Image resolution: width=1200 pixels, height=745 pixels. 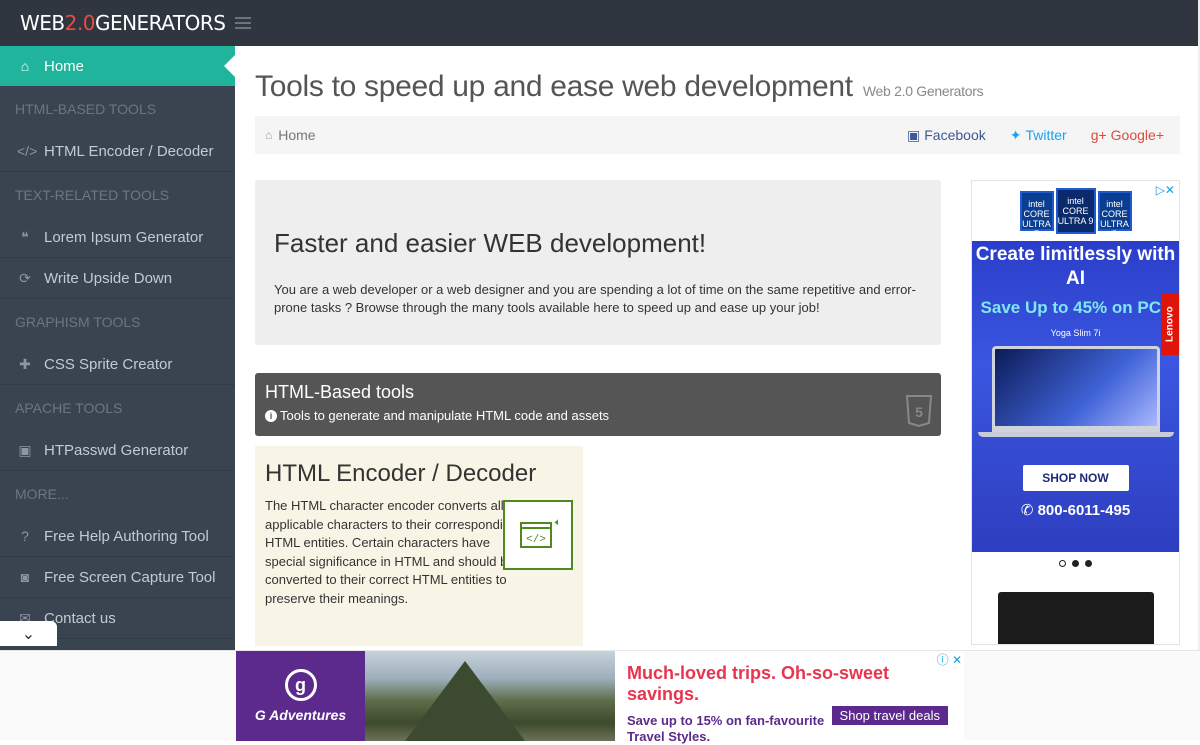 What do you see at coordinates (123, 23) in the screenshot?
I see `site-logo: WEB2.0GENERATORS` at bounding box center [123, 23].